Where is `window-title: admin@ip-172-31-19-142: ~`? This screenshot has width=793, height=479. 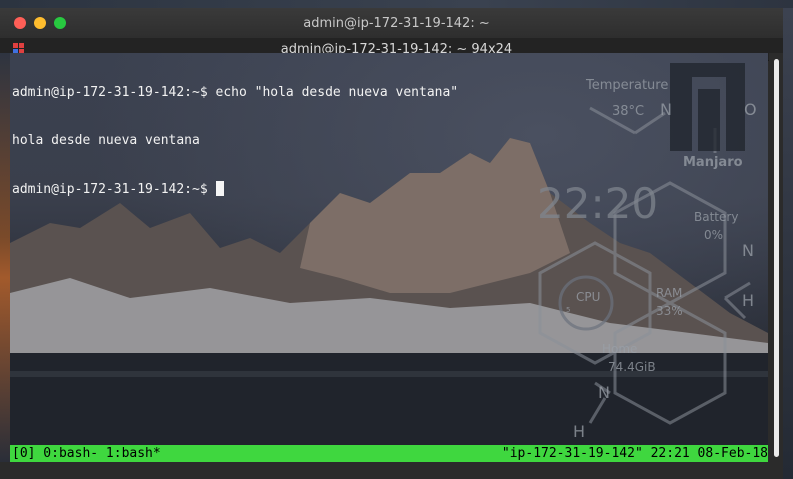
window-title: admin@ip-172-31-19-142: ~ is located at coordinates (396, 23).